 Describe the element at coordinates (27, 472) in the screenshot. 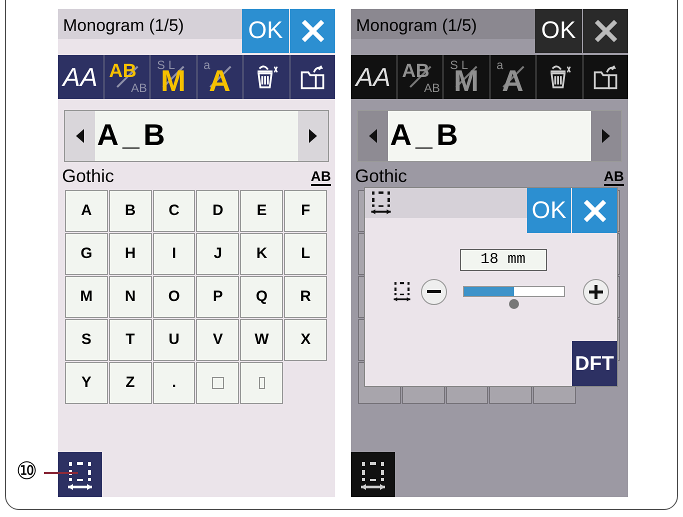

I see `callout-number: ⑩` at that location.